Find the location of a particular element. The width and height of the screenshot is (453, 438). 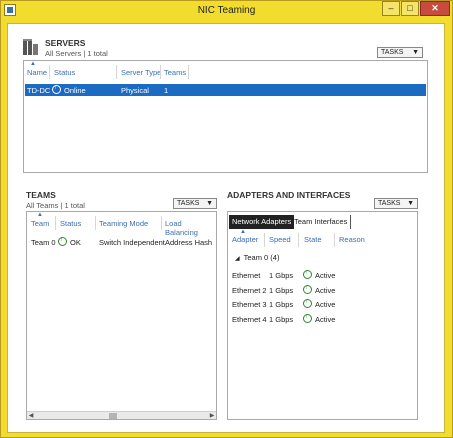

teams-subtitle: All Teams | 1 total is located at coordinates (55, 205).